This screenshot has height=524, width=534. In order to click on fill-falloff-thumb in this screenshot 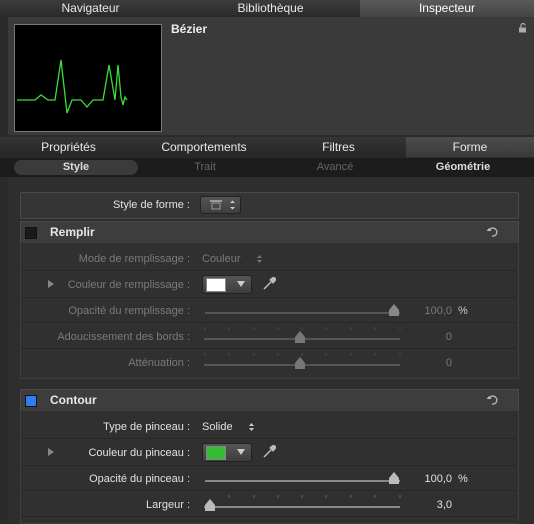, I will do `click(300, 363)`.